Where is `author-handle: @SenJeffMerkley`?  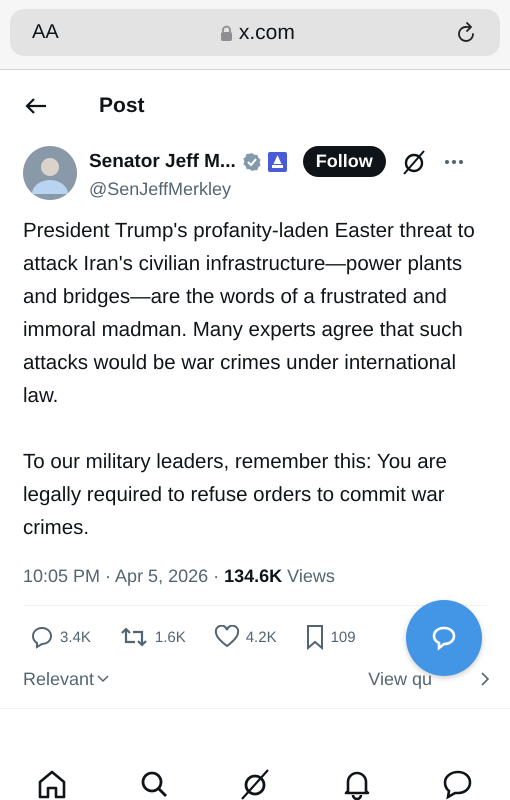 author-handle: @SenJeffMerkley is located at coordinates (288, 189).